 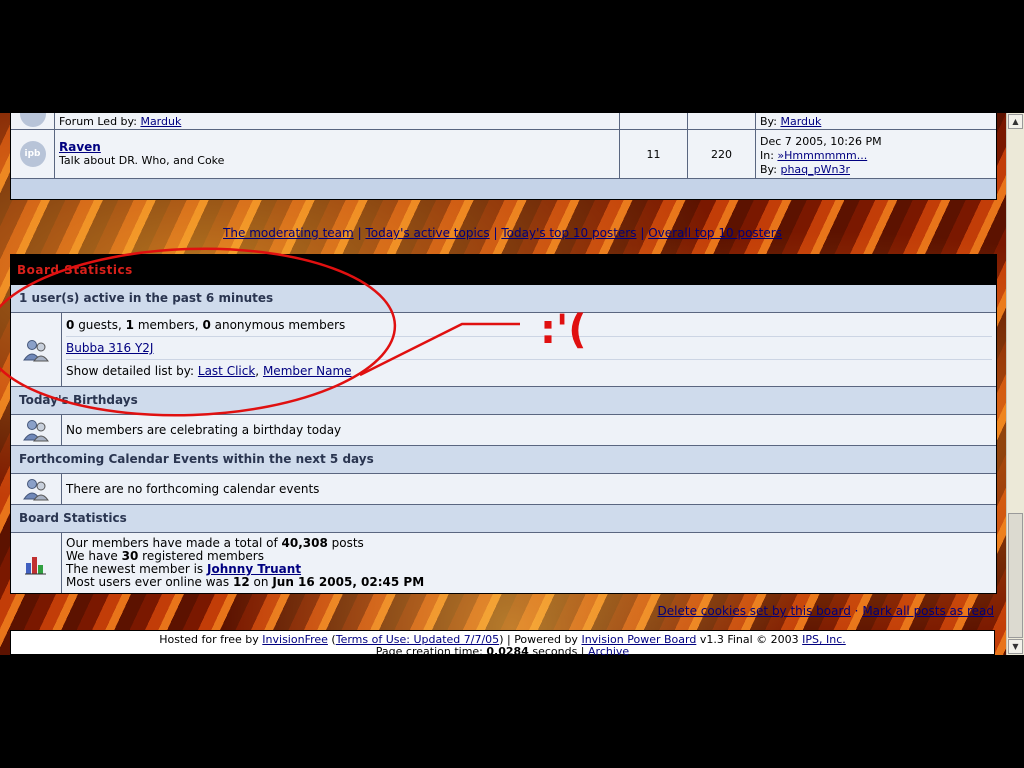 What do you see at coordinates (33, 121) in the screenshot?
I see `forum-icon` at bounding box center [33, 121].